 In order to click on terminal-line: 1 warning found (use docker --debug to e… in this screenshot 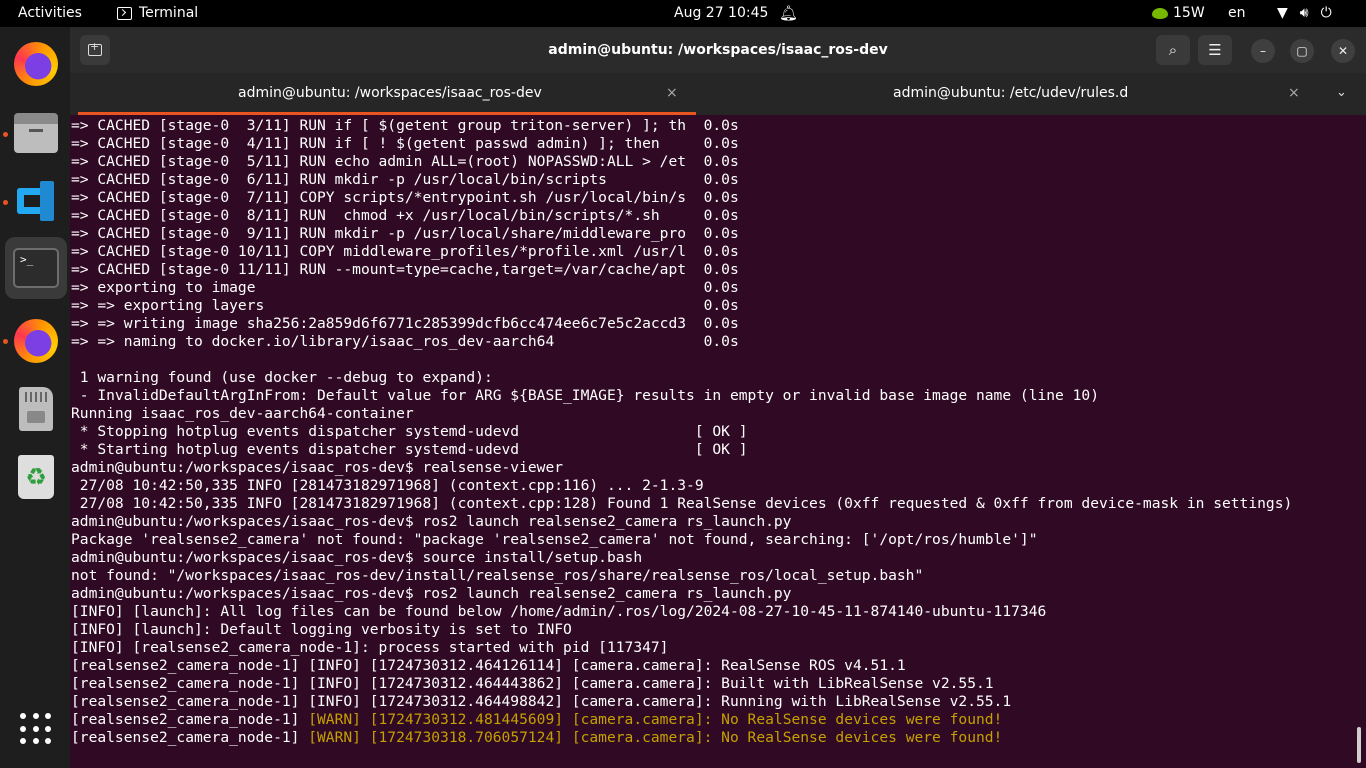, I will do `click(282, 378)`.